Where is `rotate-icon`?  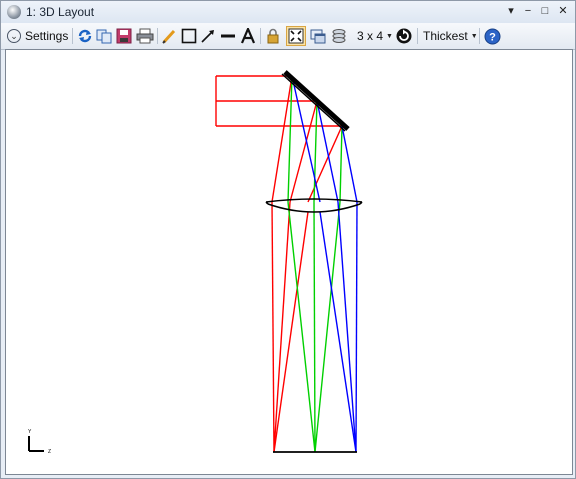
rotate-icon is located at coordinates (404, 36).